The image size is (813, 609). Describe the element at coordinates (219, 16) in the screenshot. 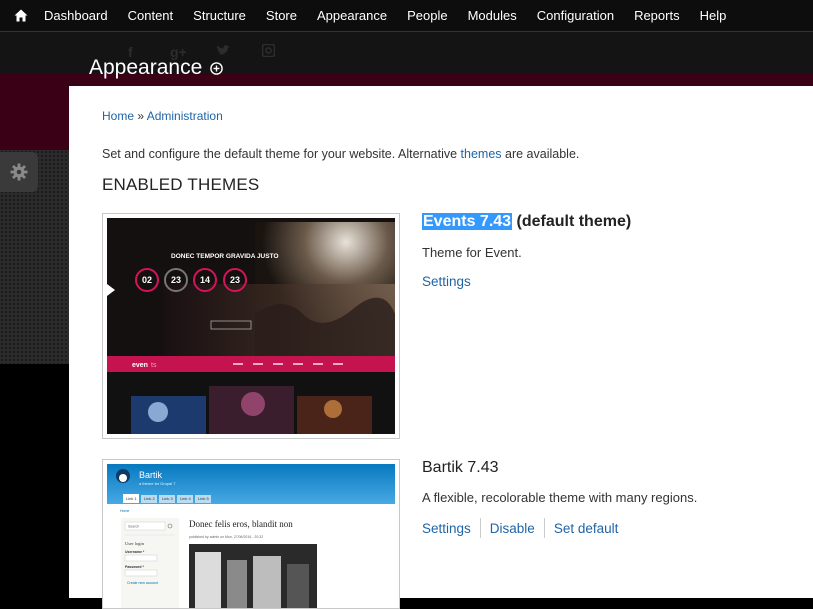

I see `menu-structure: Structure` at that location.